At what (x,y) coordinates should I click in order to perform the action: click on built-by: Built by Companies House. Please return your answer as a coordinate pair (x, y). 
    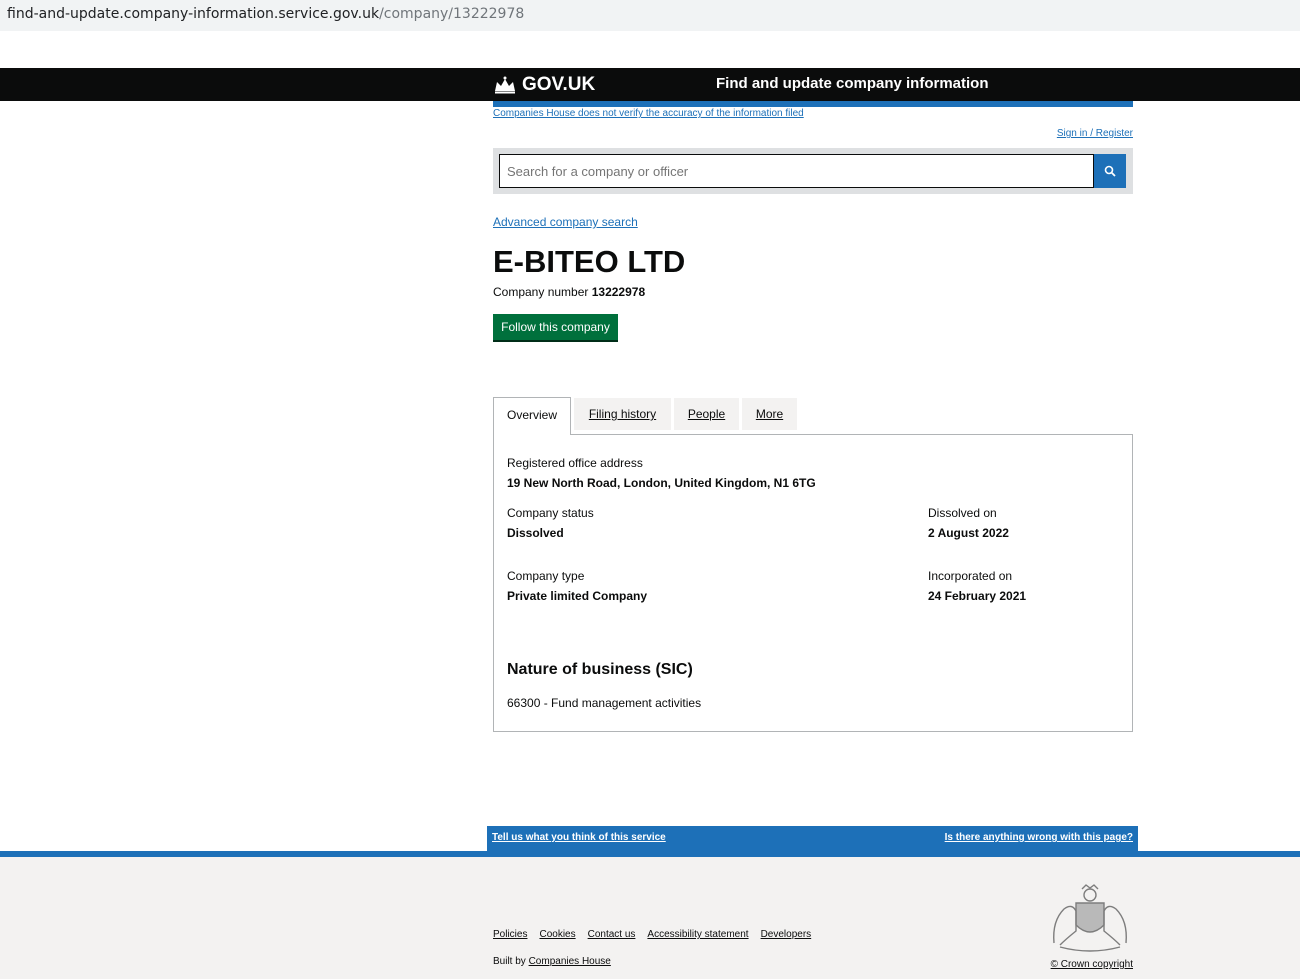
    Looking at the image, I should click on (552, 961).